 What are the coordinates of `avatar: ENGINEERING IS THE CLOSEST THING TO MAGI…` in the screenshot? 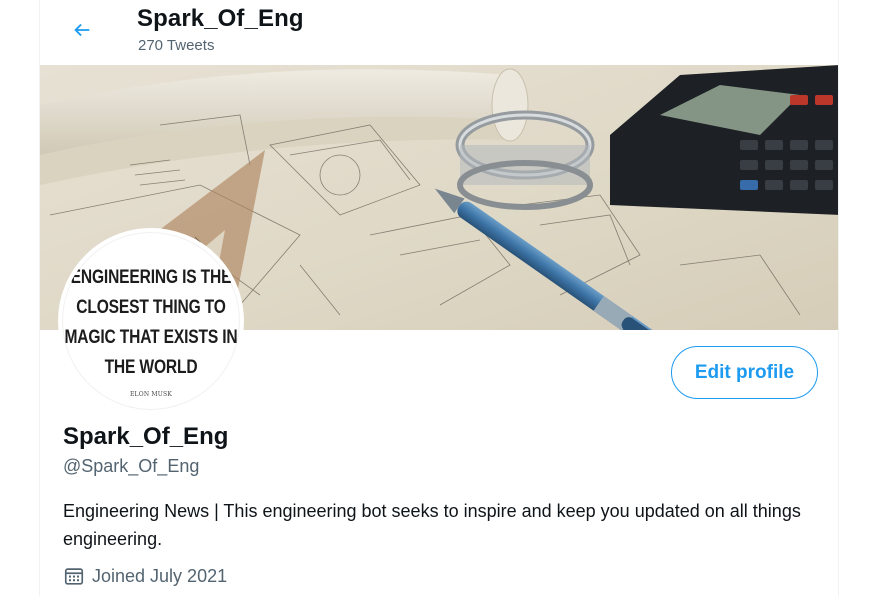 It's located at (151, 321).